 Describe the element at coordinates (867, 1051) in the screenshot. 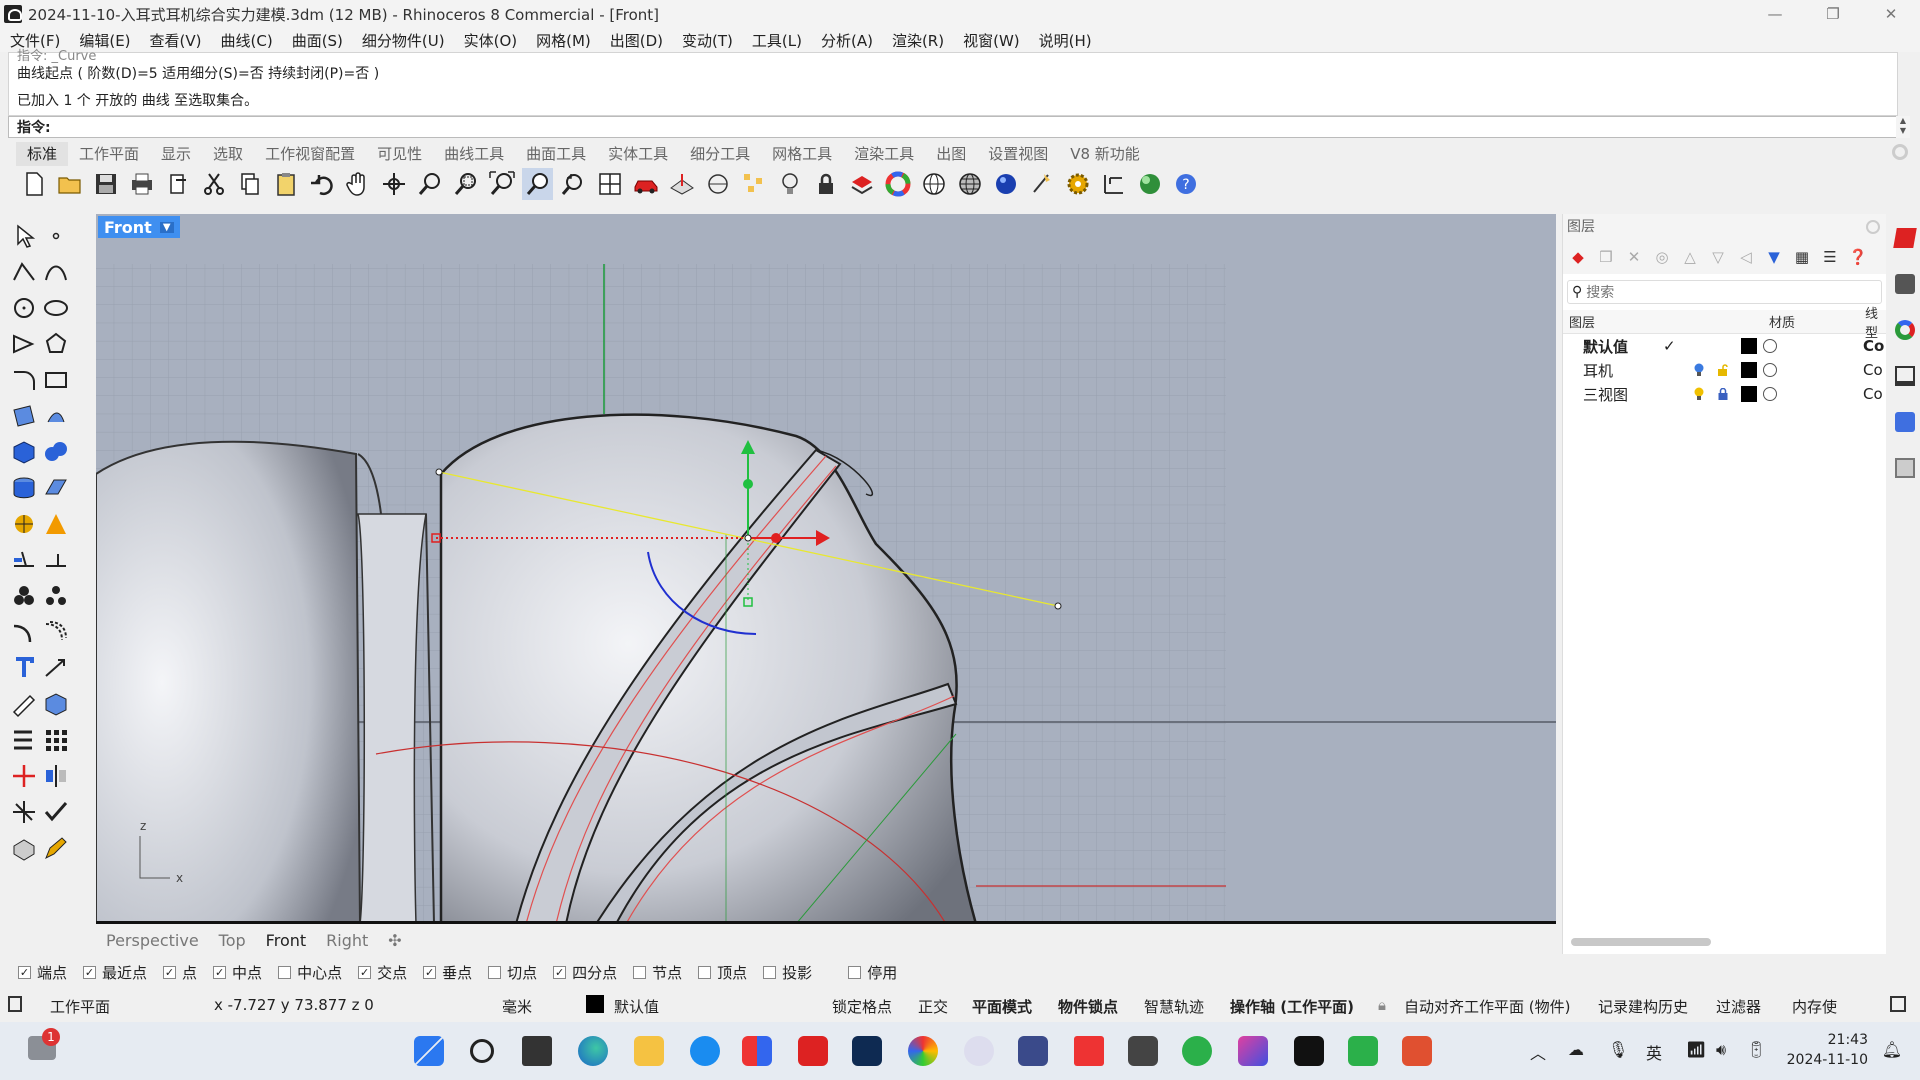

I see `photoshop-icon` at that location.